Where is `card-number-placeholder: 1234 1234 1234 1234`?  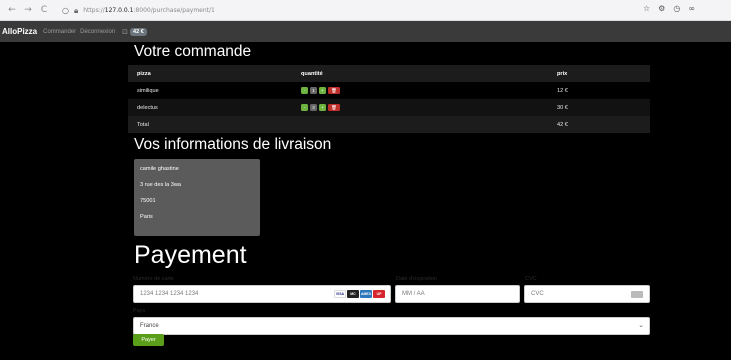
card-number-placeholder: 1234 1234 1234 1234 is located at coordinates (169, 294).